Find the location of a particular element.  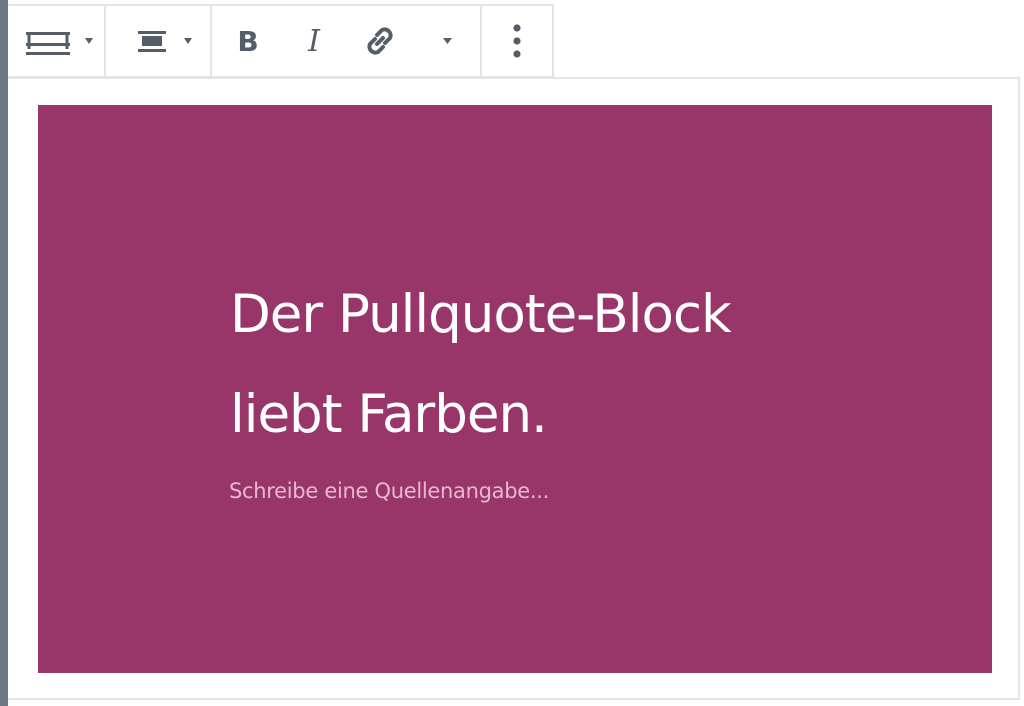

link-button is located at coordinates (380, 41).